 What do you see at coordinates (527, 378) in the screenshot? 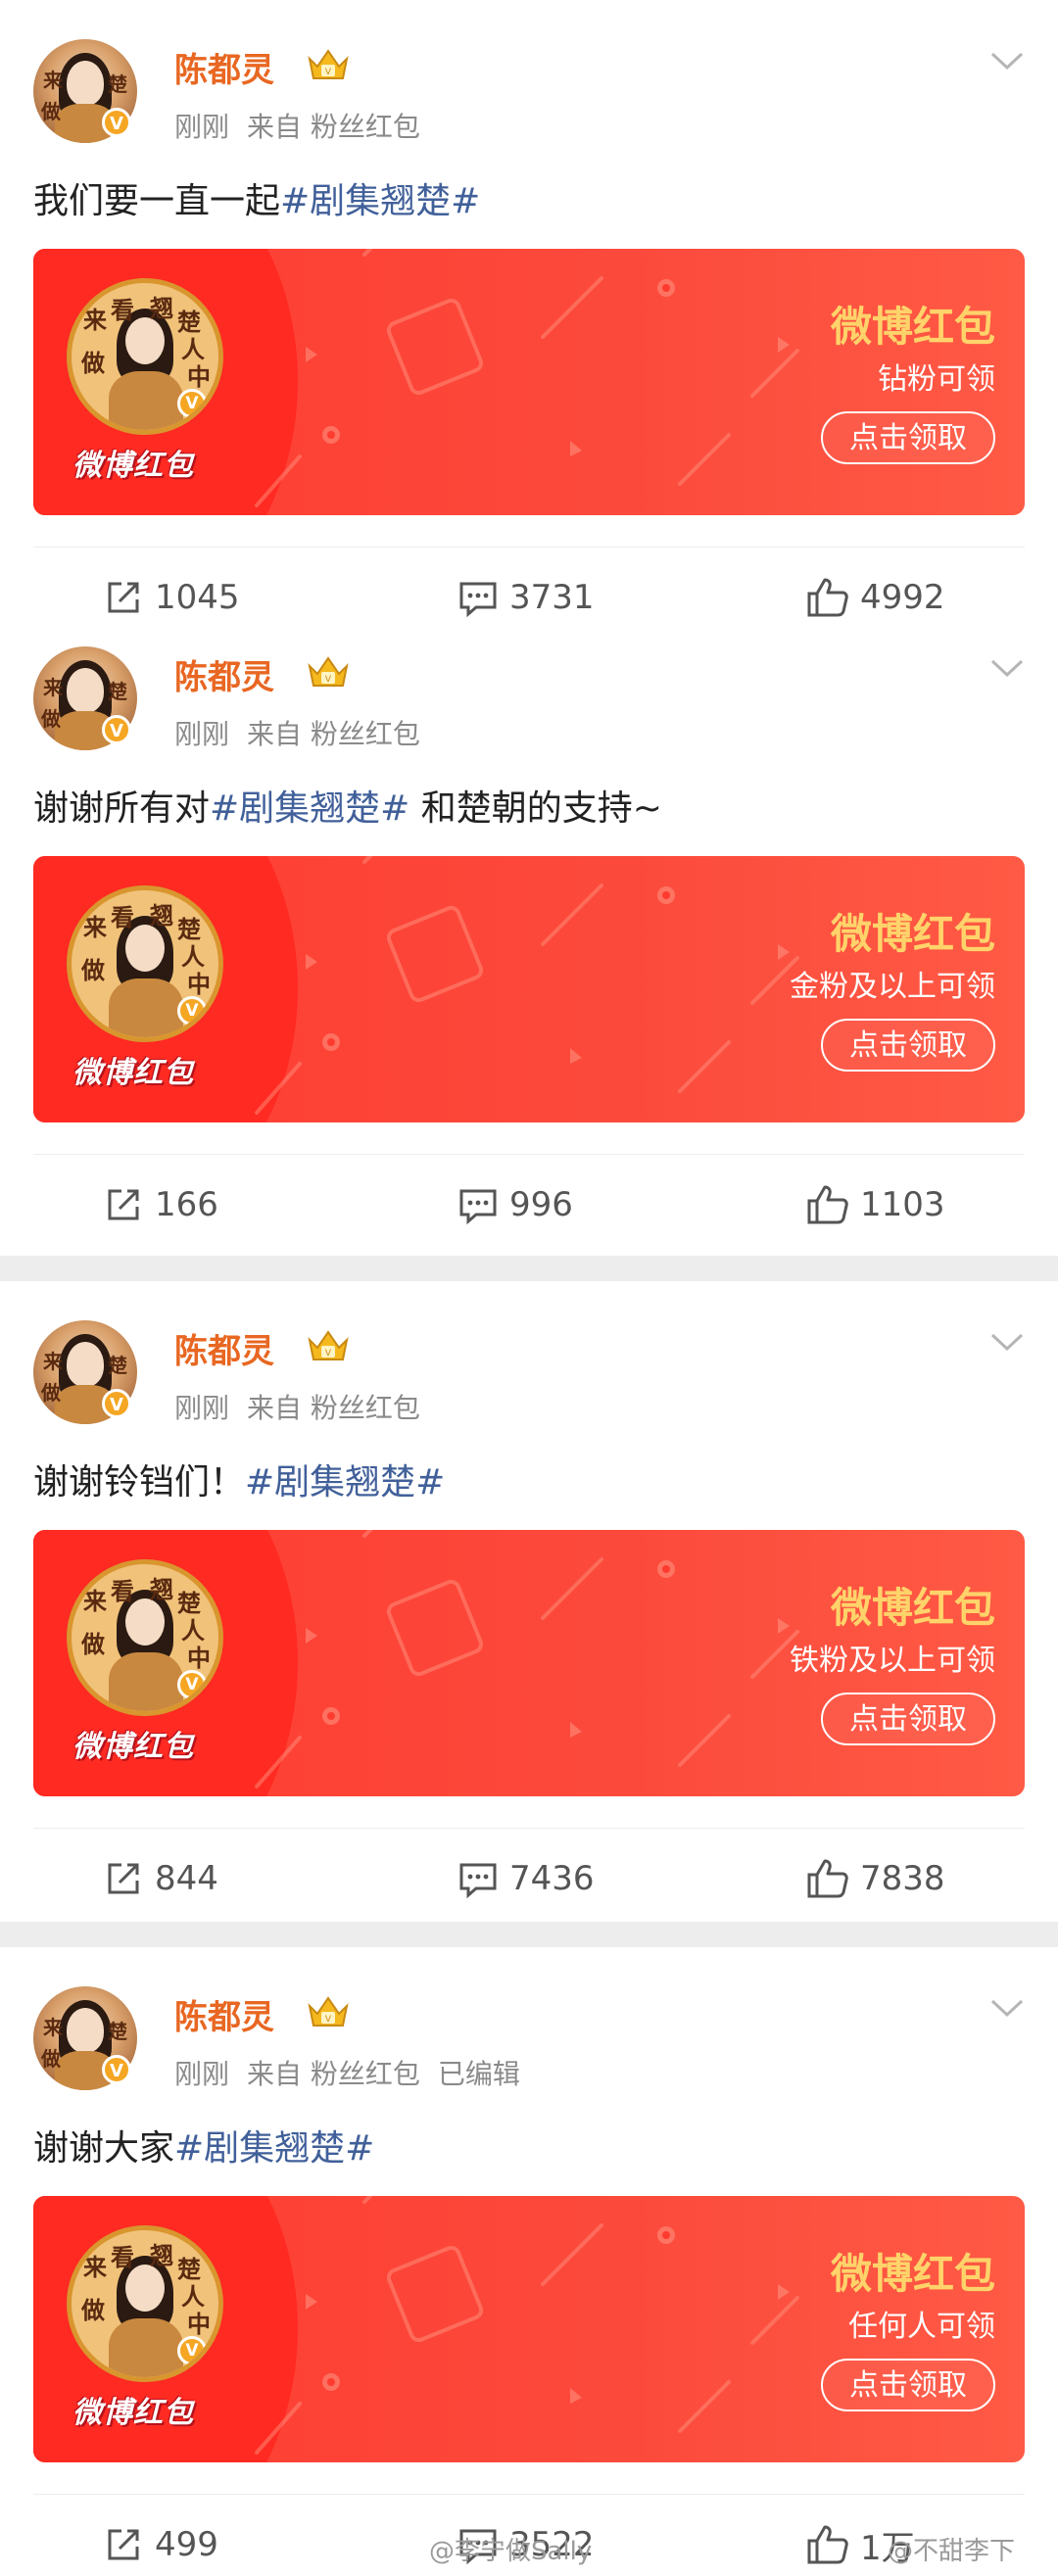
I see `card-decoration` at bounding box center [527, 378].